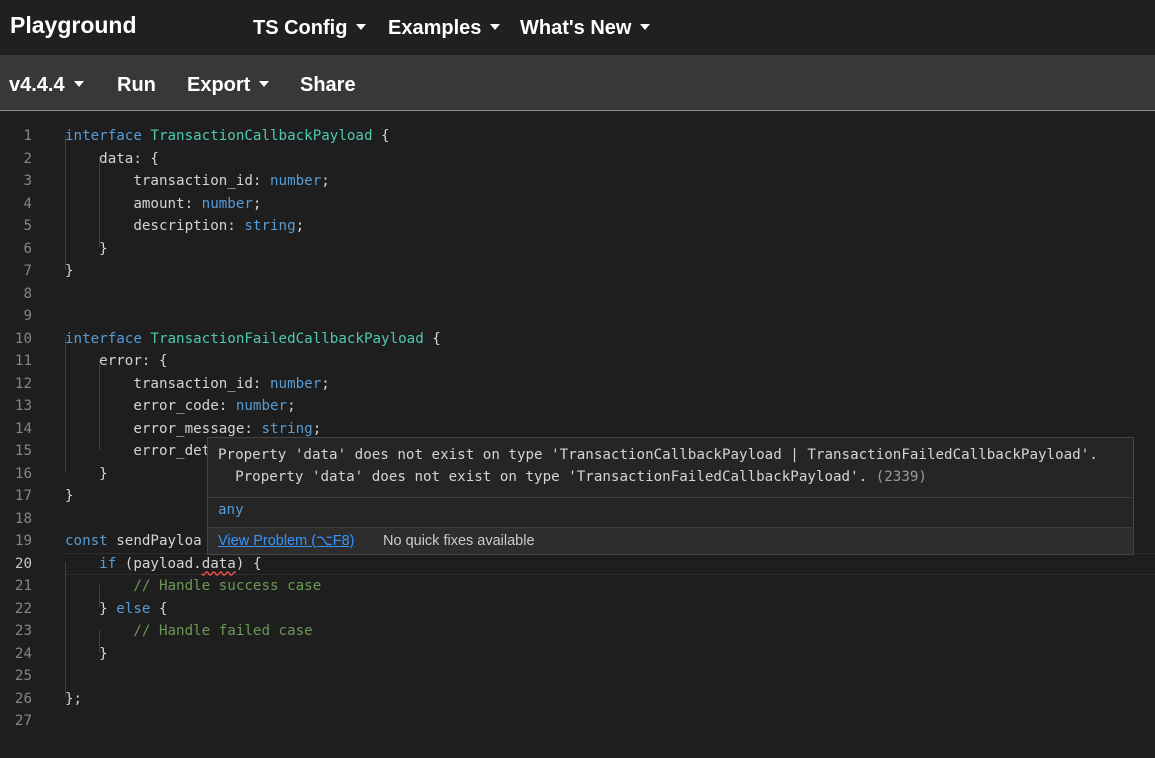 The height and width of the screenshot is (758, 1155). Describe the element at coordinates (159, 541) in the screenshot. I see `code-token: sendPayloa` at that location.